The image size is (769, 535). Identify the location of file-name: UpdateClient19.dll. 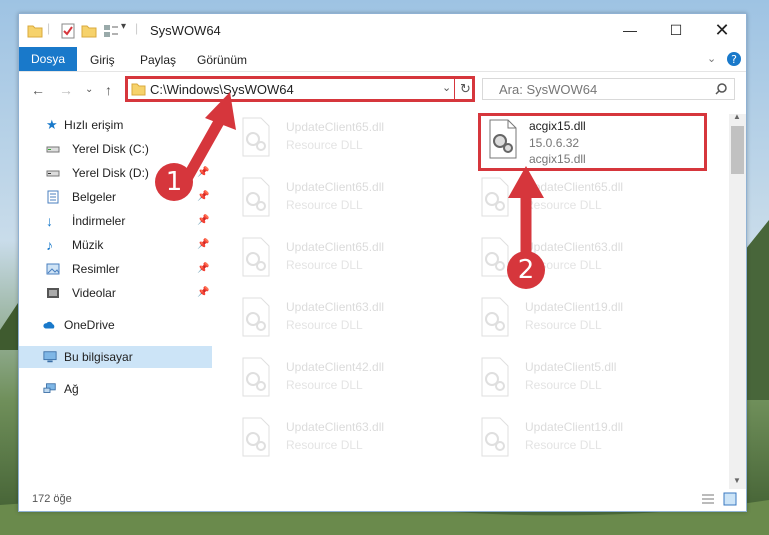
(574, 427).